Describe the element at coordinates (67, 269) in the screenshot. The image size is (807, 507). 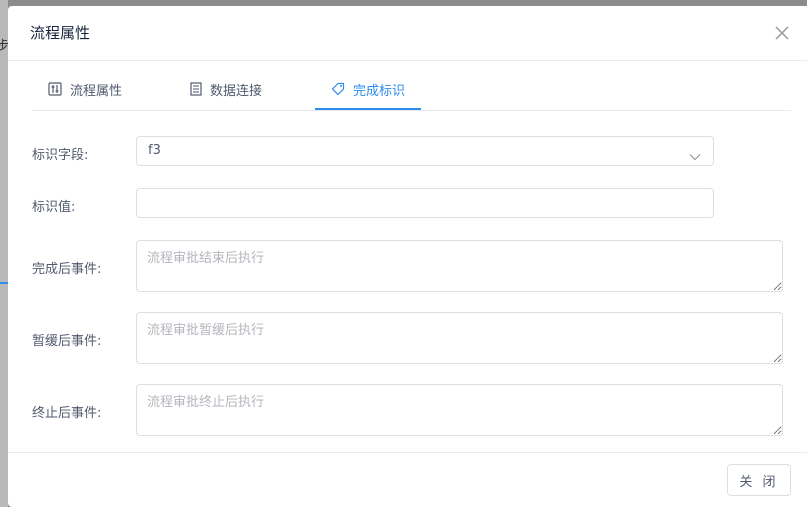
I see `complete-event-label: 完成后事件:` at that location.